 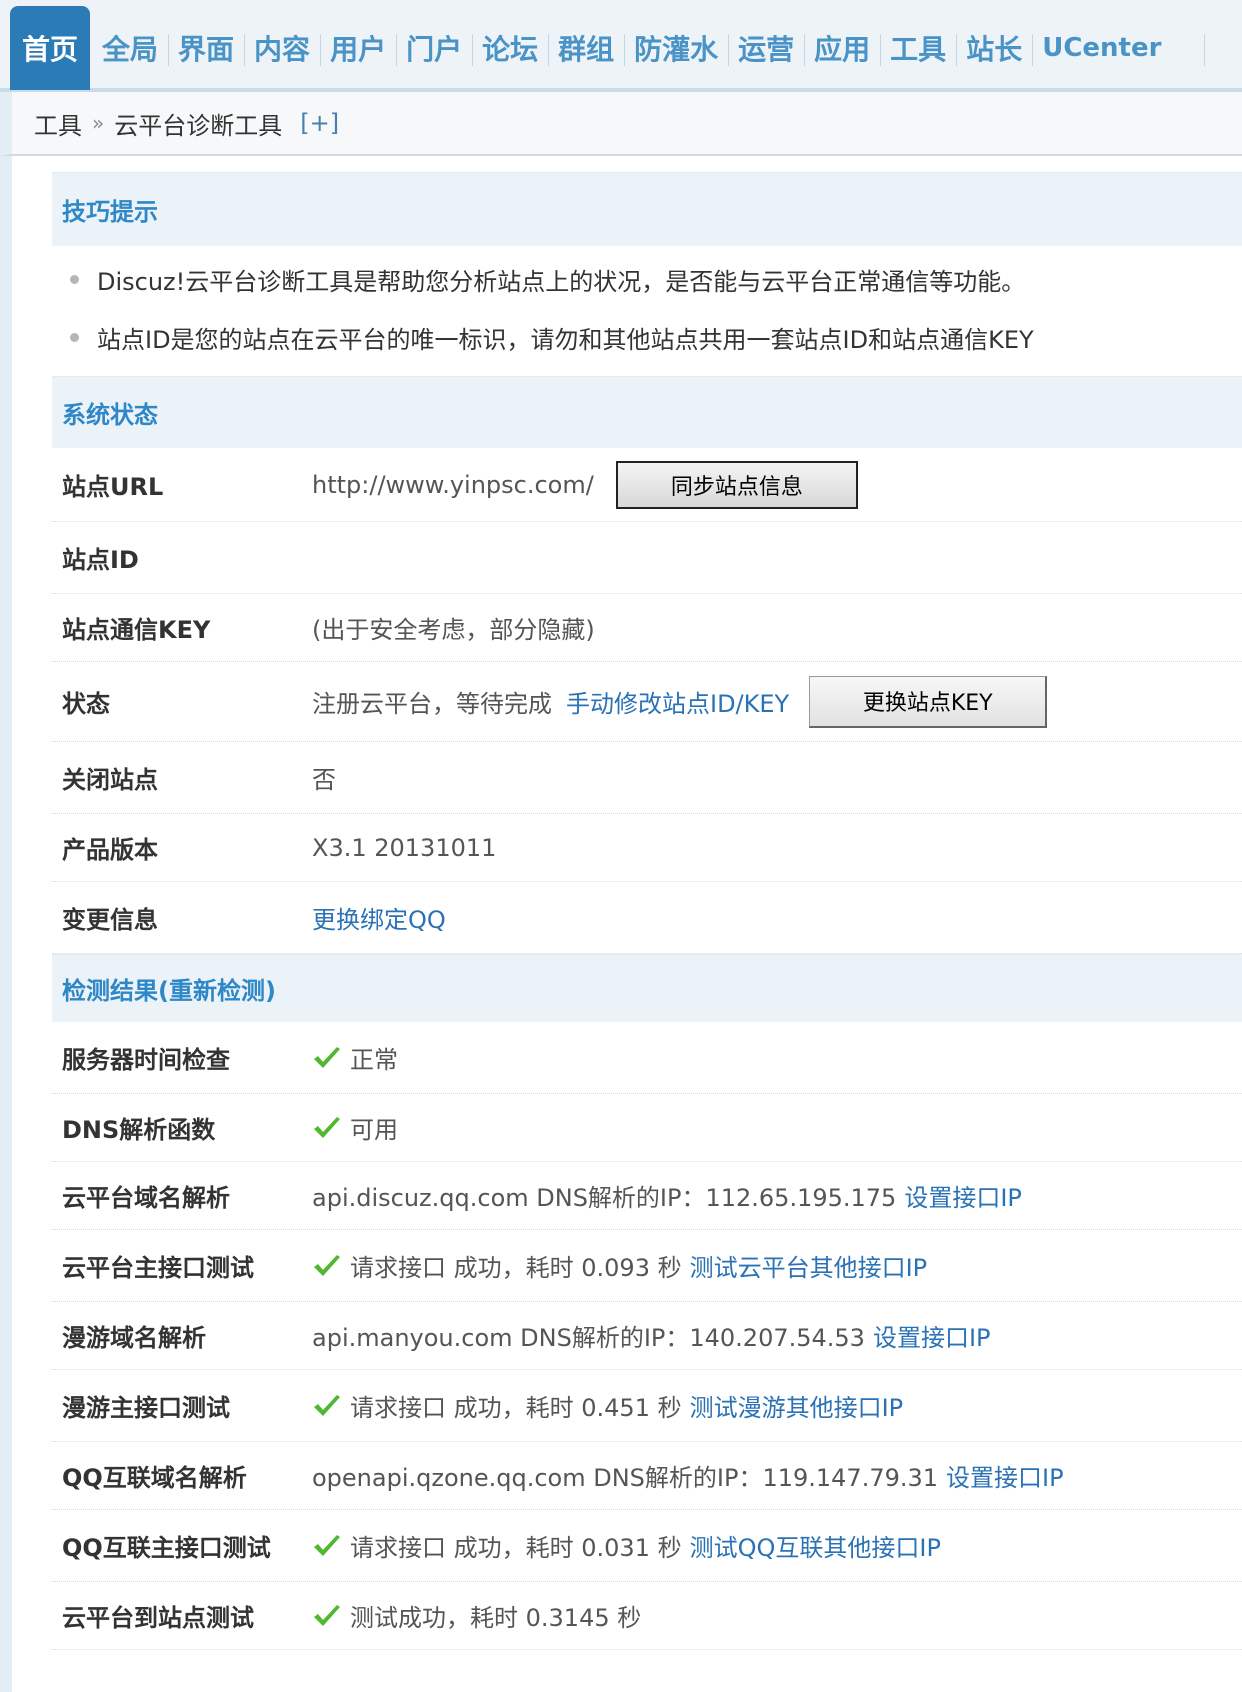 I want to click on tab-forum: 论坛, so click(x=510, y=48).